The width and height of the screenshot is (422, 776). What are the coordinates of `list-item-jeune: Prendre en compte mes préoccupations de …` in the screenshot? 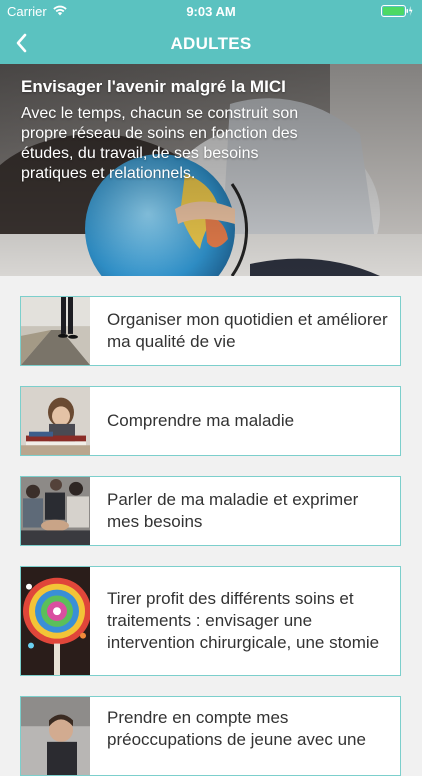 It's located at (210, 736).